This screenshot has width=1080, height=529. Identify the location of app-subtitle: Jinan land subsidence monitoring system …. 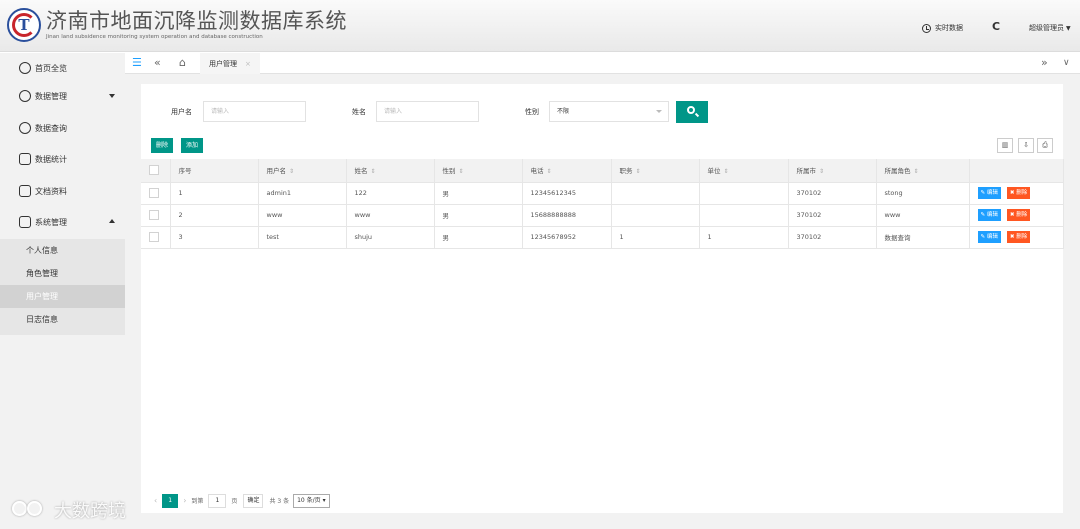
(154, 37).